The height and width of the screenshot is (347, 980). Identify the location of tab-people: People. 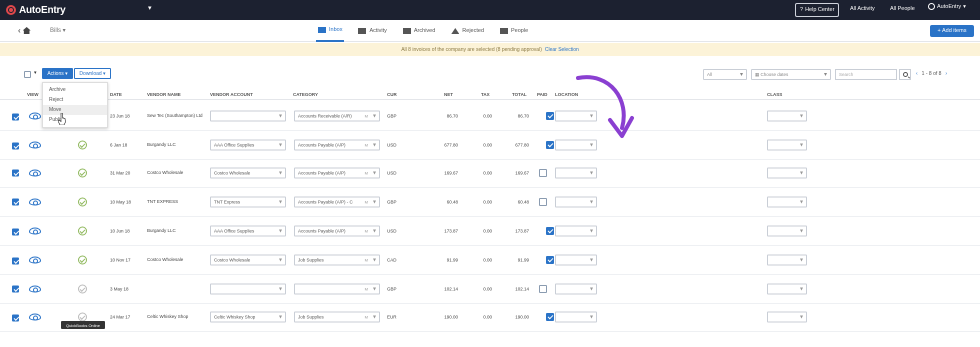
(514, 31).